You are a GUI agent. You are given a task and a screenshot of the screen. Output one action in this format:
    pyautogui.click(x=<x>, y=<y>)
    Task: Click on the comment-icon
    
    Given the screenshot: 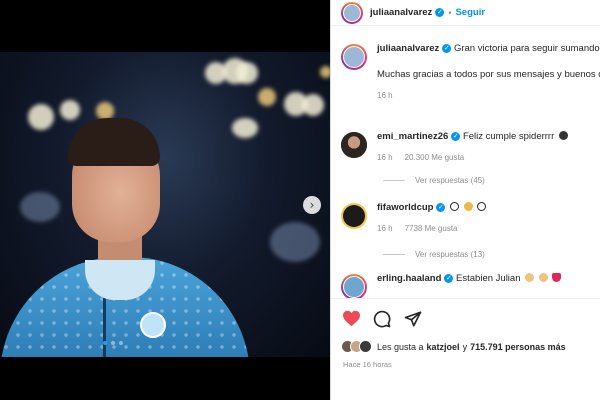 What is the action you would take?
    pyautogui.click(x=382, y=318)
    